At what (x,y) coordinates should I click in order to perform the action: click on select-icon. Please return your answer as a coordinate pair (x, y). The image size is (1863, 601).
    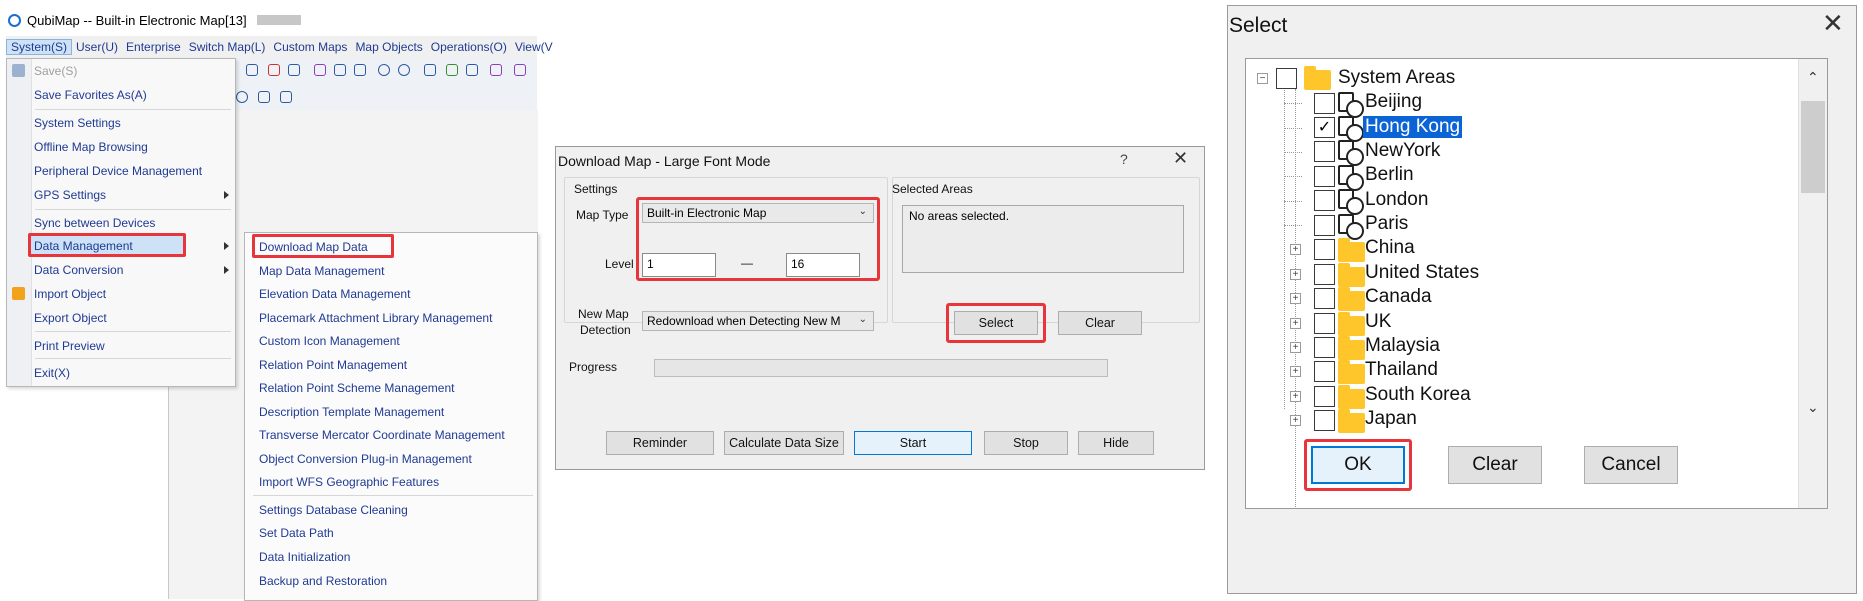
    Looking at the image, I should click on (430, 70).